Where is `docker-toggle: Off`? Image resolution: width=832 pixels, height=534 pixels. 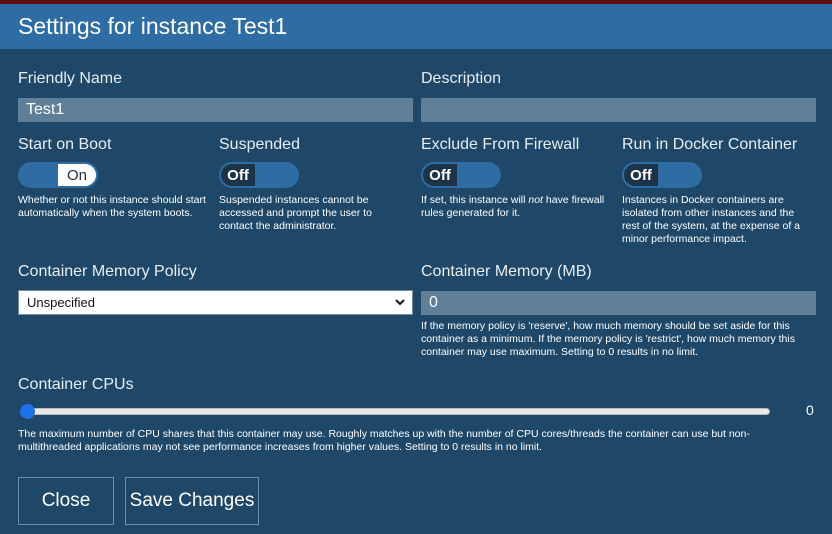
docker-toggle: Off is located at coordinates (662, 175).